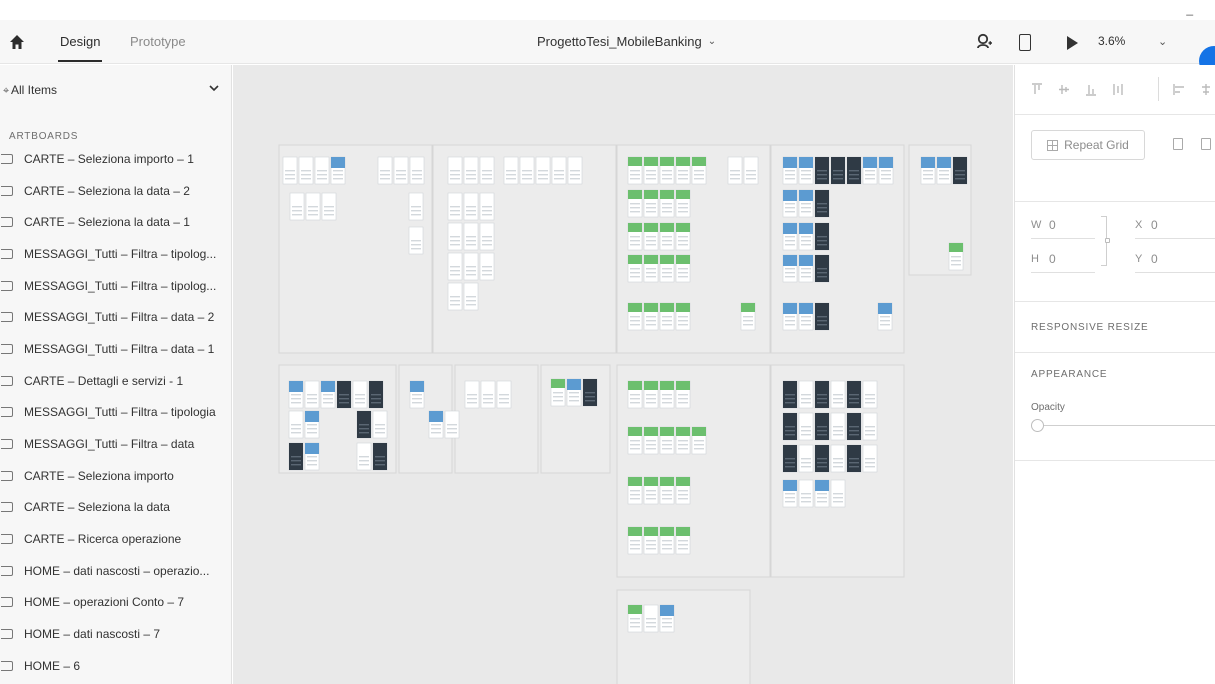  Describe the element at coordinates (1037, 89) in the screenshot. I see `align-top-icon` at that location.